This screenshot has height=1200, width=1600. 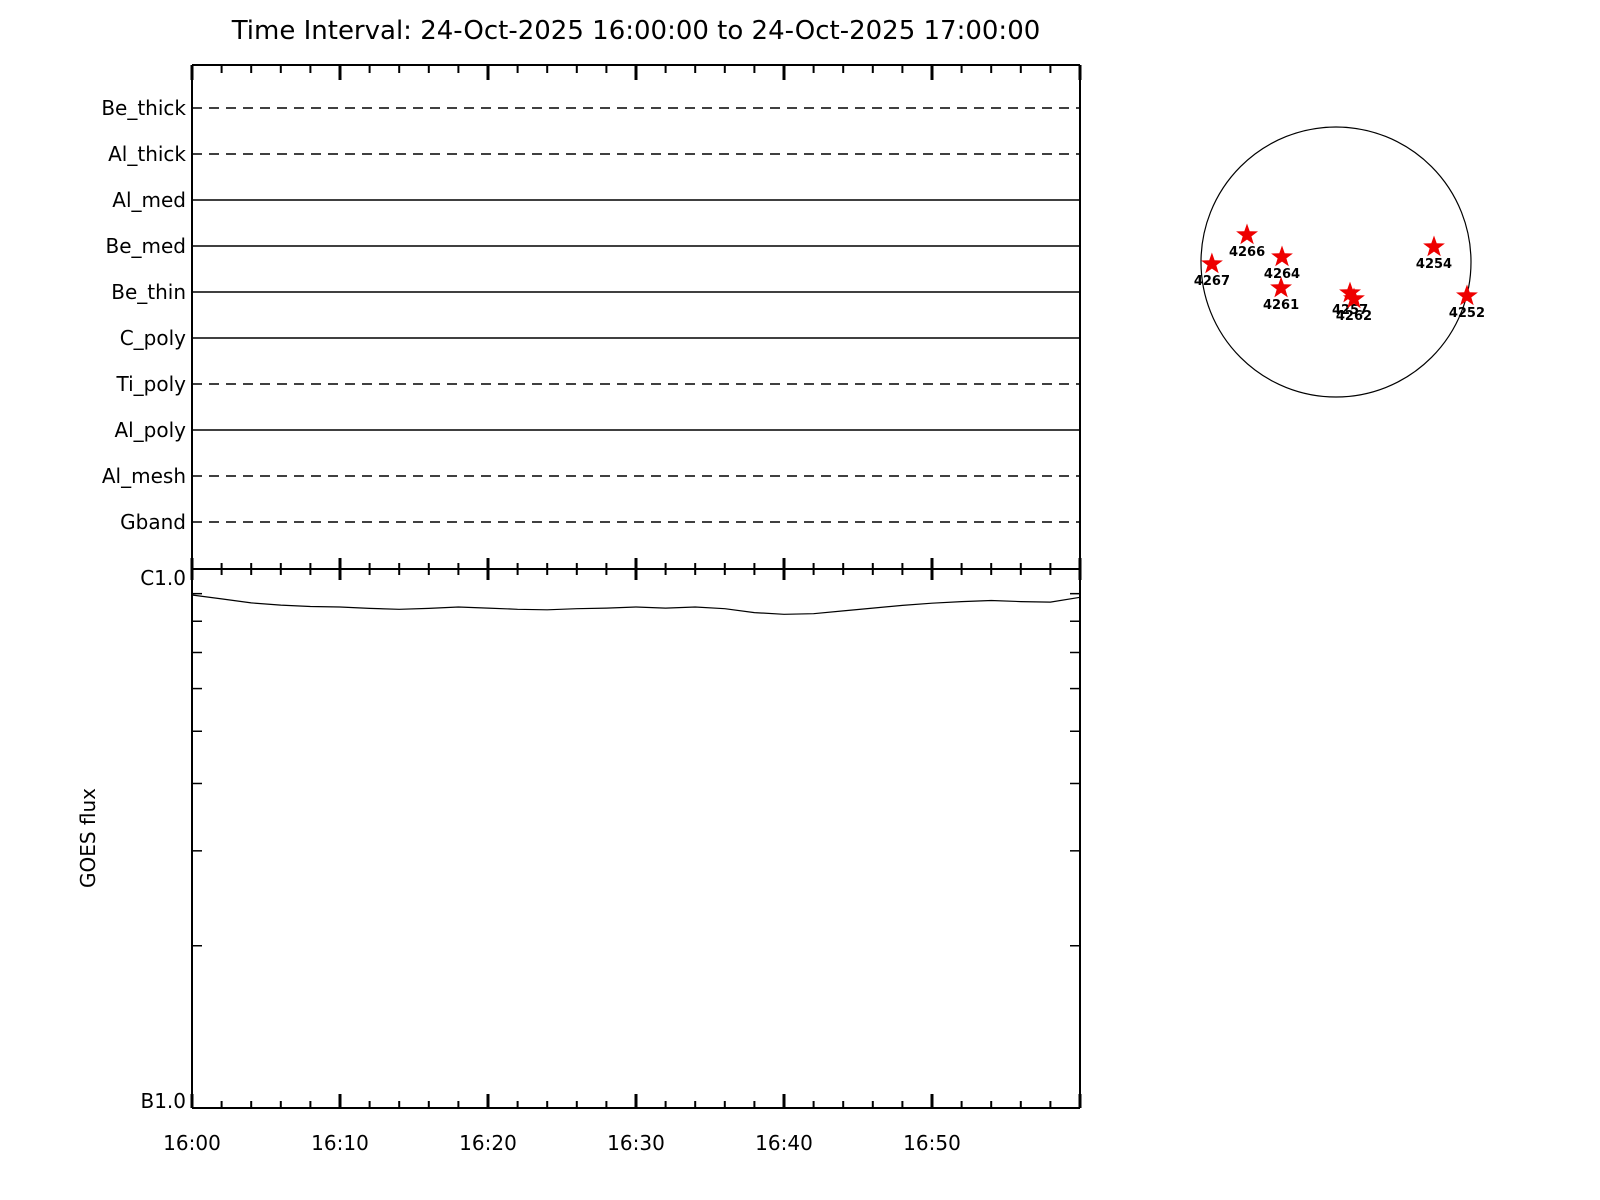 What do you see at coordinates (150, 430) in the screenshot?
I see `filter-label-Al_poly: Al_poly` at bounding box center [150, 430].